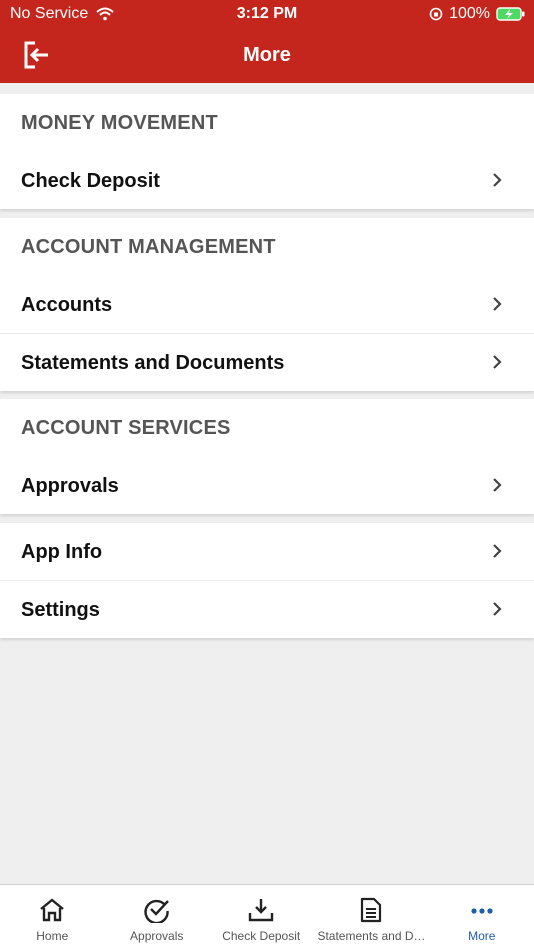 This screenshot has width=534, height=951. What do you see at coordinates (482, 936) in the screenshot?
I see `tab-label: More` at bounding box center [482, 936].